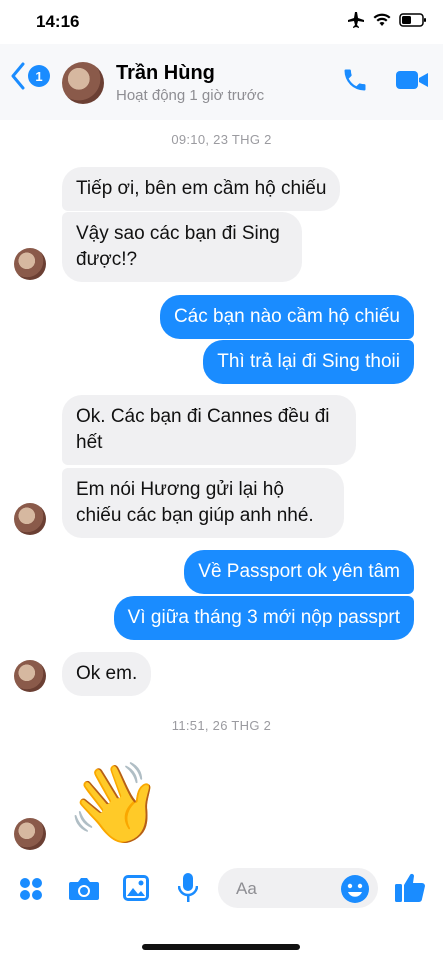  I want to click on message-outgoing: Vì giữa tháng 3 mới nộp passprt, so click(263, 618).